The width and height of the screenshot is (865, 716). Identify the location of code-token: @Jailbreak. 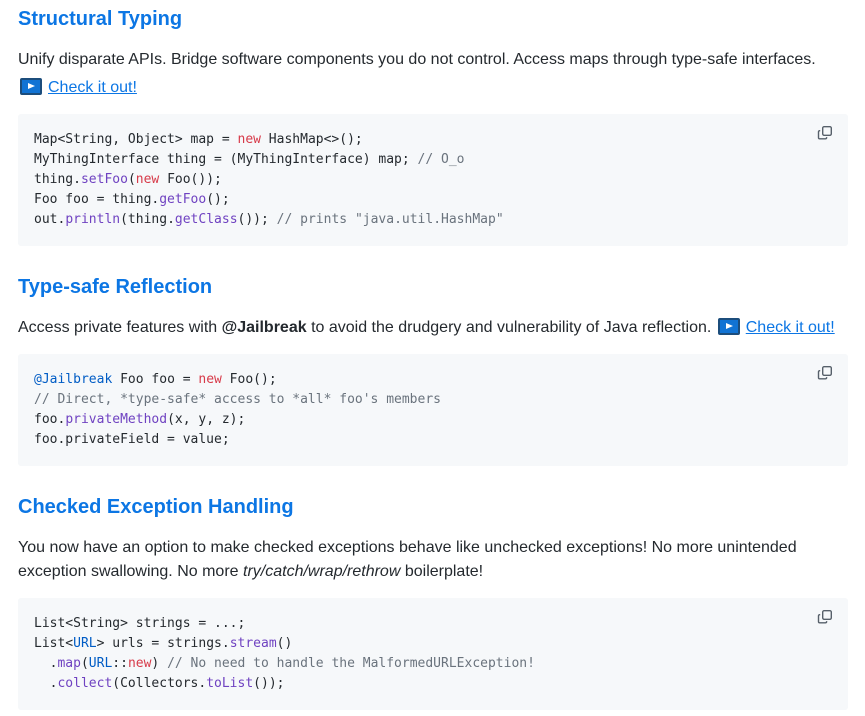
(73, 379).